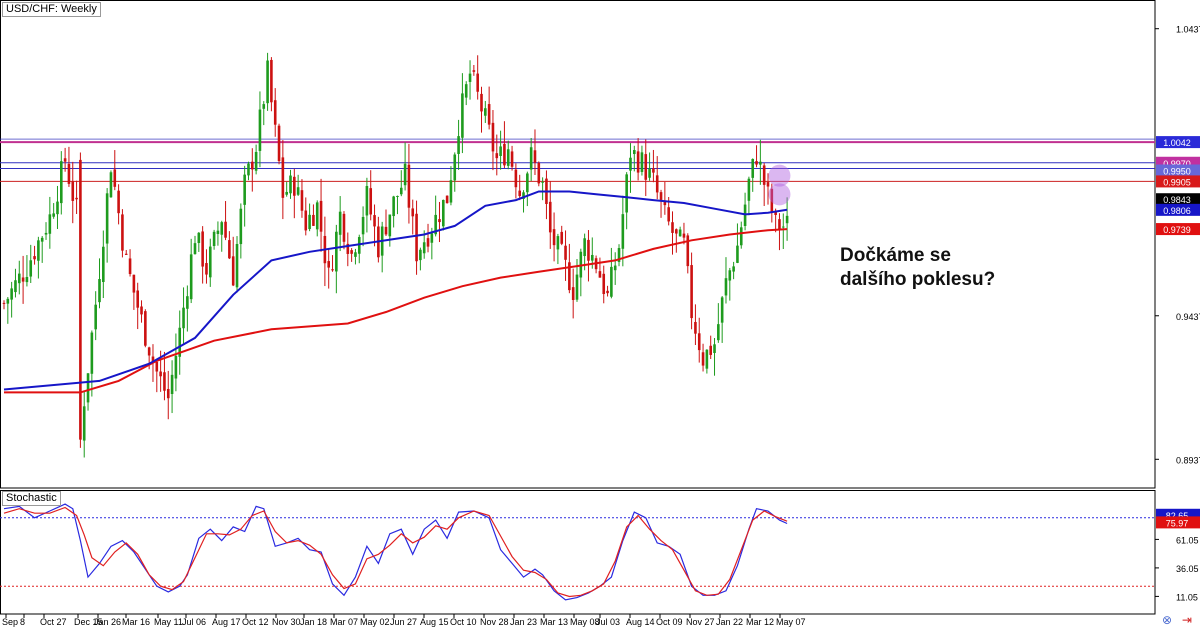 Image resolution: width=1200 pixels, height=633 pixels. I want to click on level-price-0-label: 1.0042, so click(1177, 143).